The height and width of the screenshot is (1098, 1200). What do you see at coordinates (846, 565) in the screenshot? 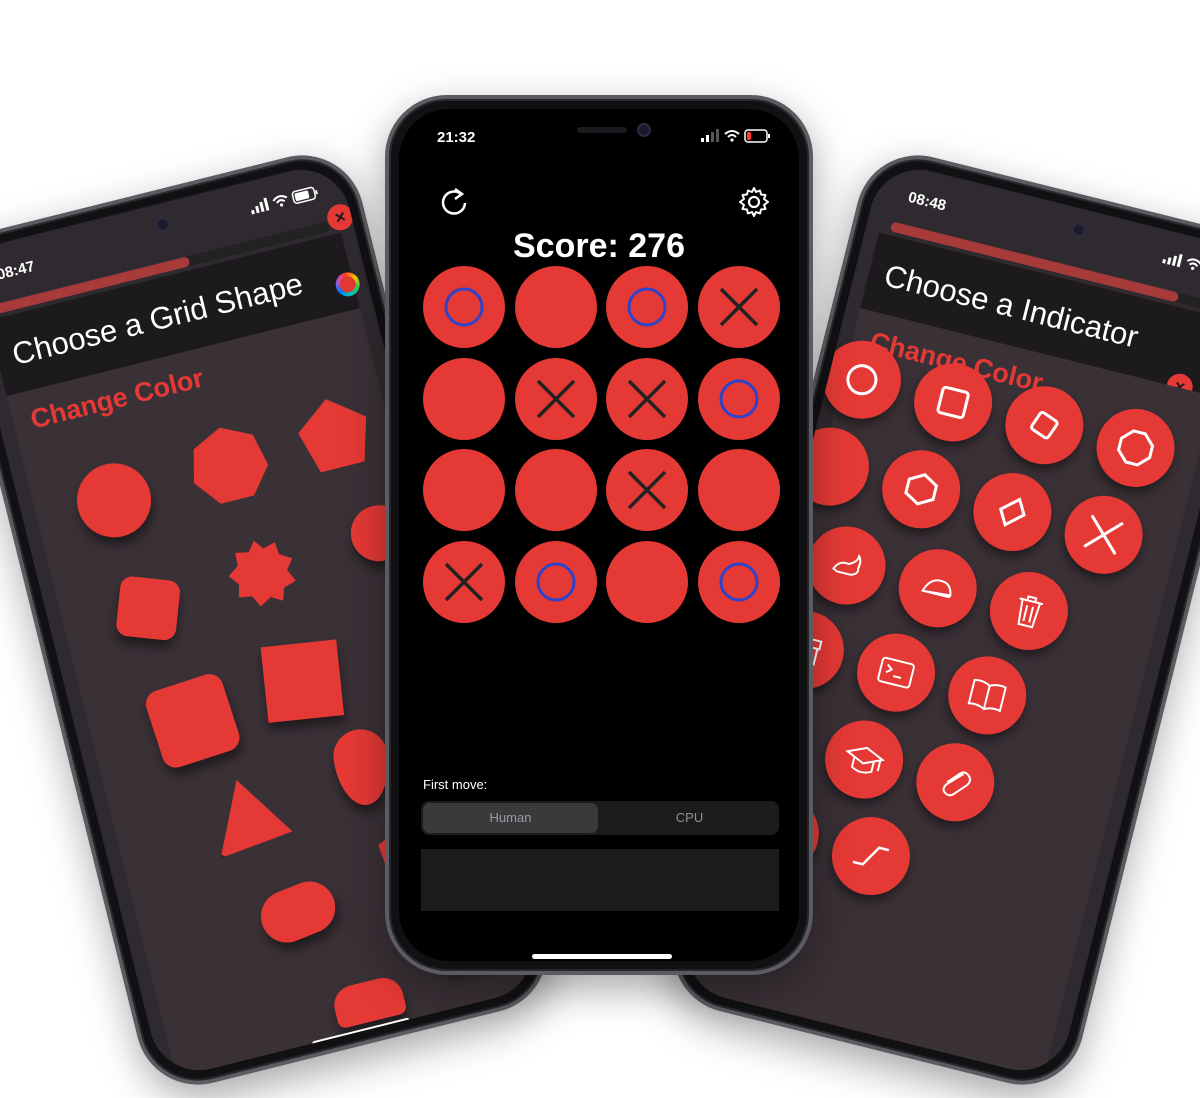
I see `hare-indicator` at bounding box center [846, 565].